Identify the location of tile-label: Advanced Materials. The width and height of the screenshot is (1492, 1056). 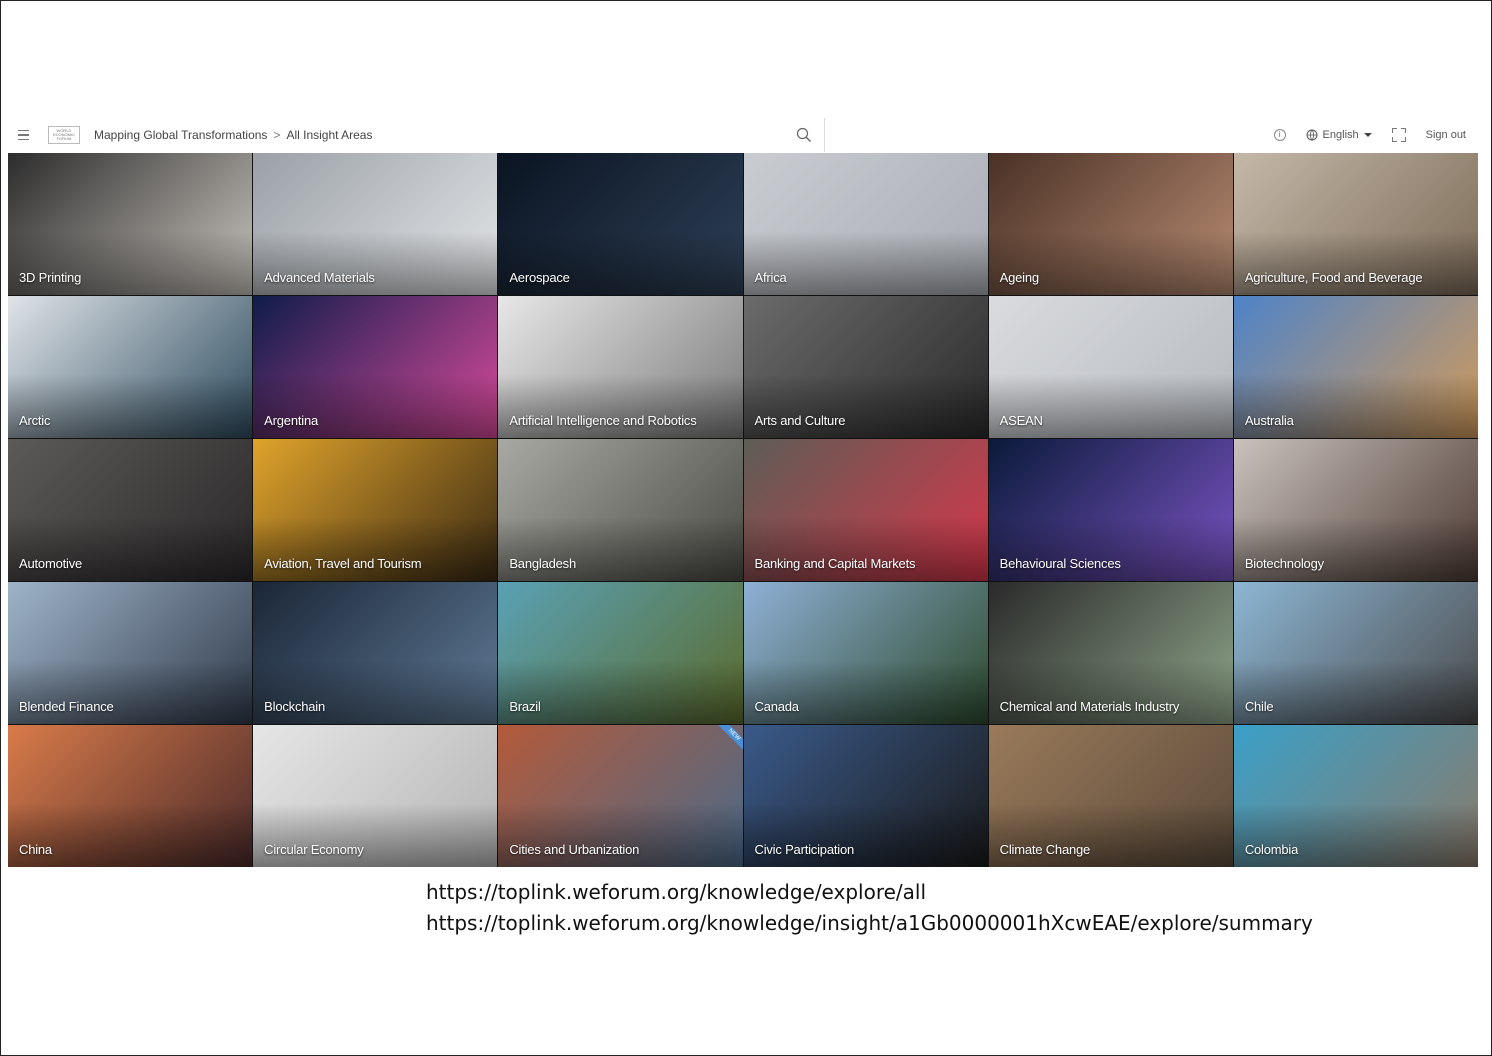
(319, 277).